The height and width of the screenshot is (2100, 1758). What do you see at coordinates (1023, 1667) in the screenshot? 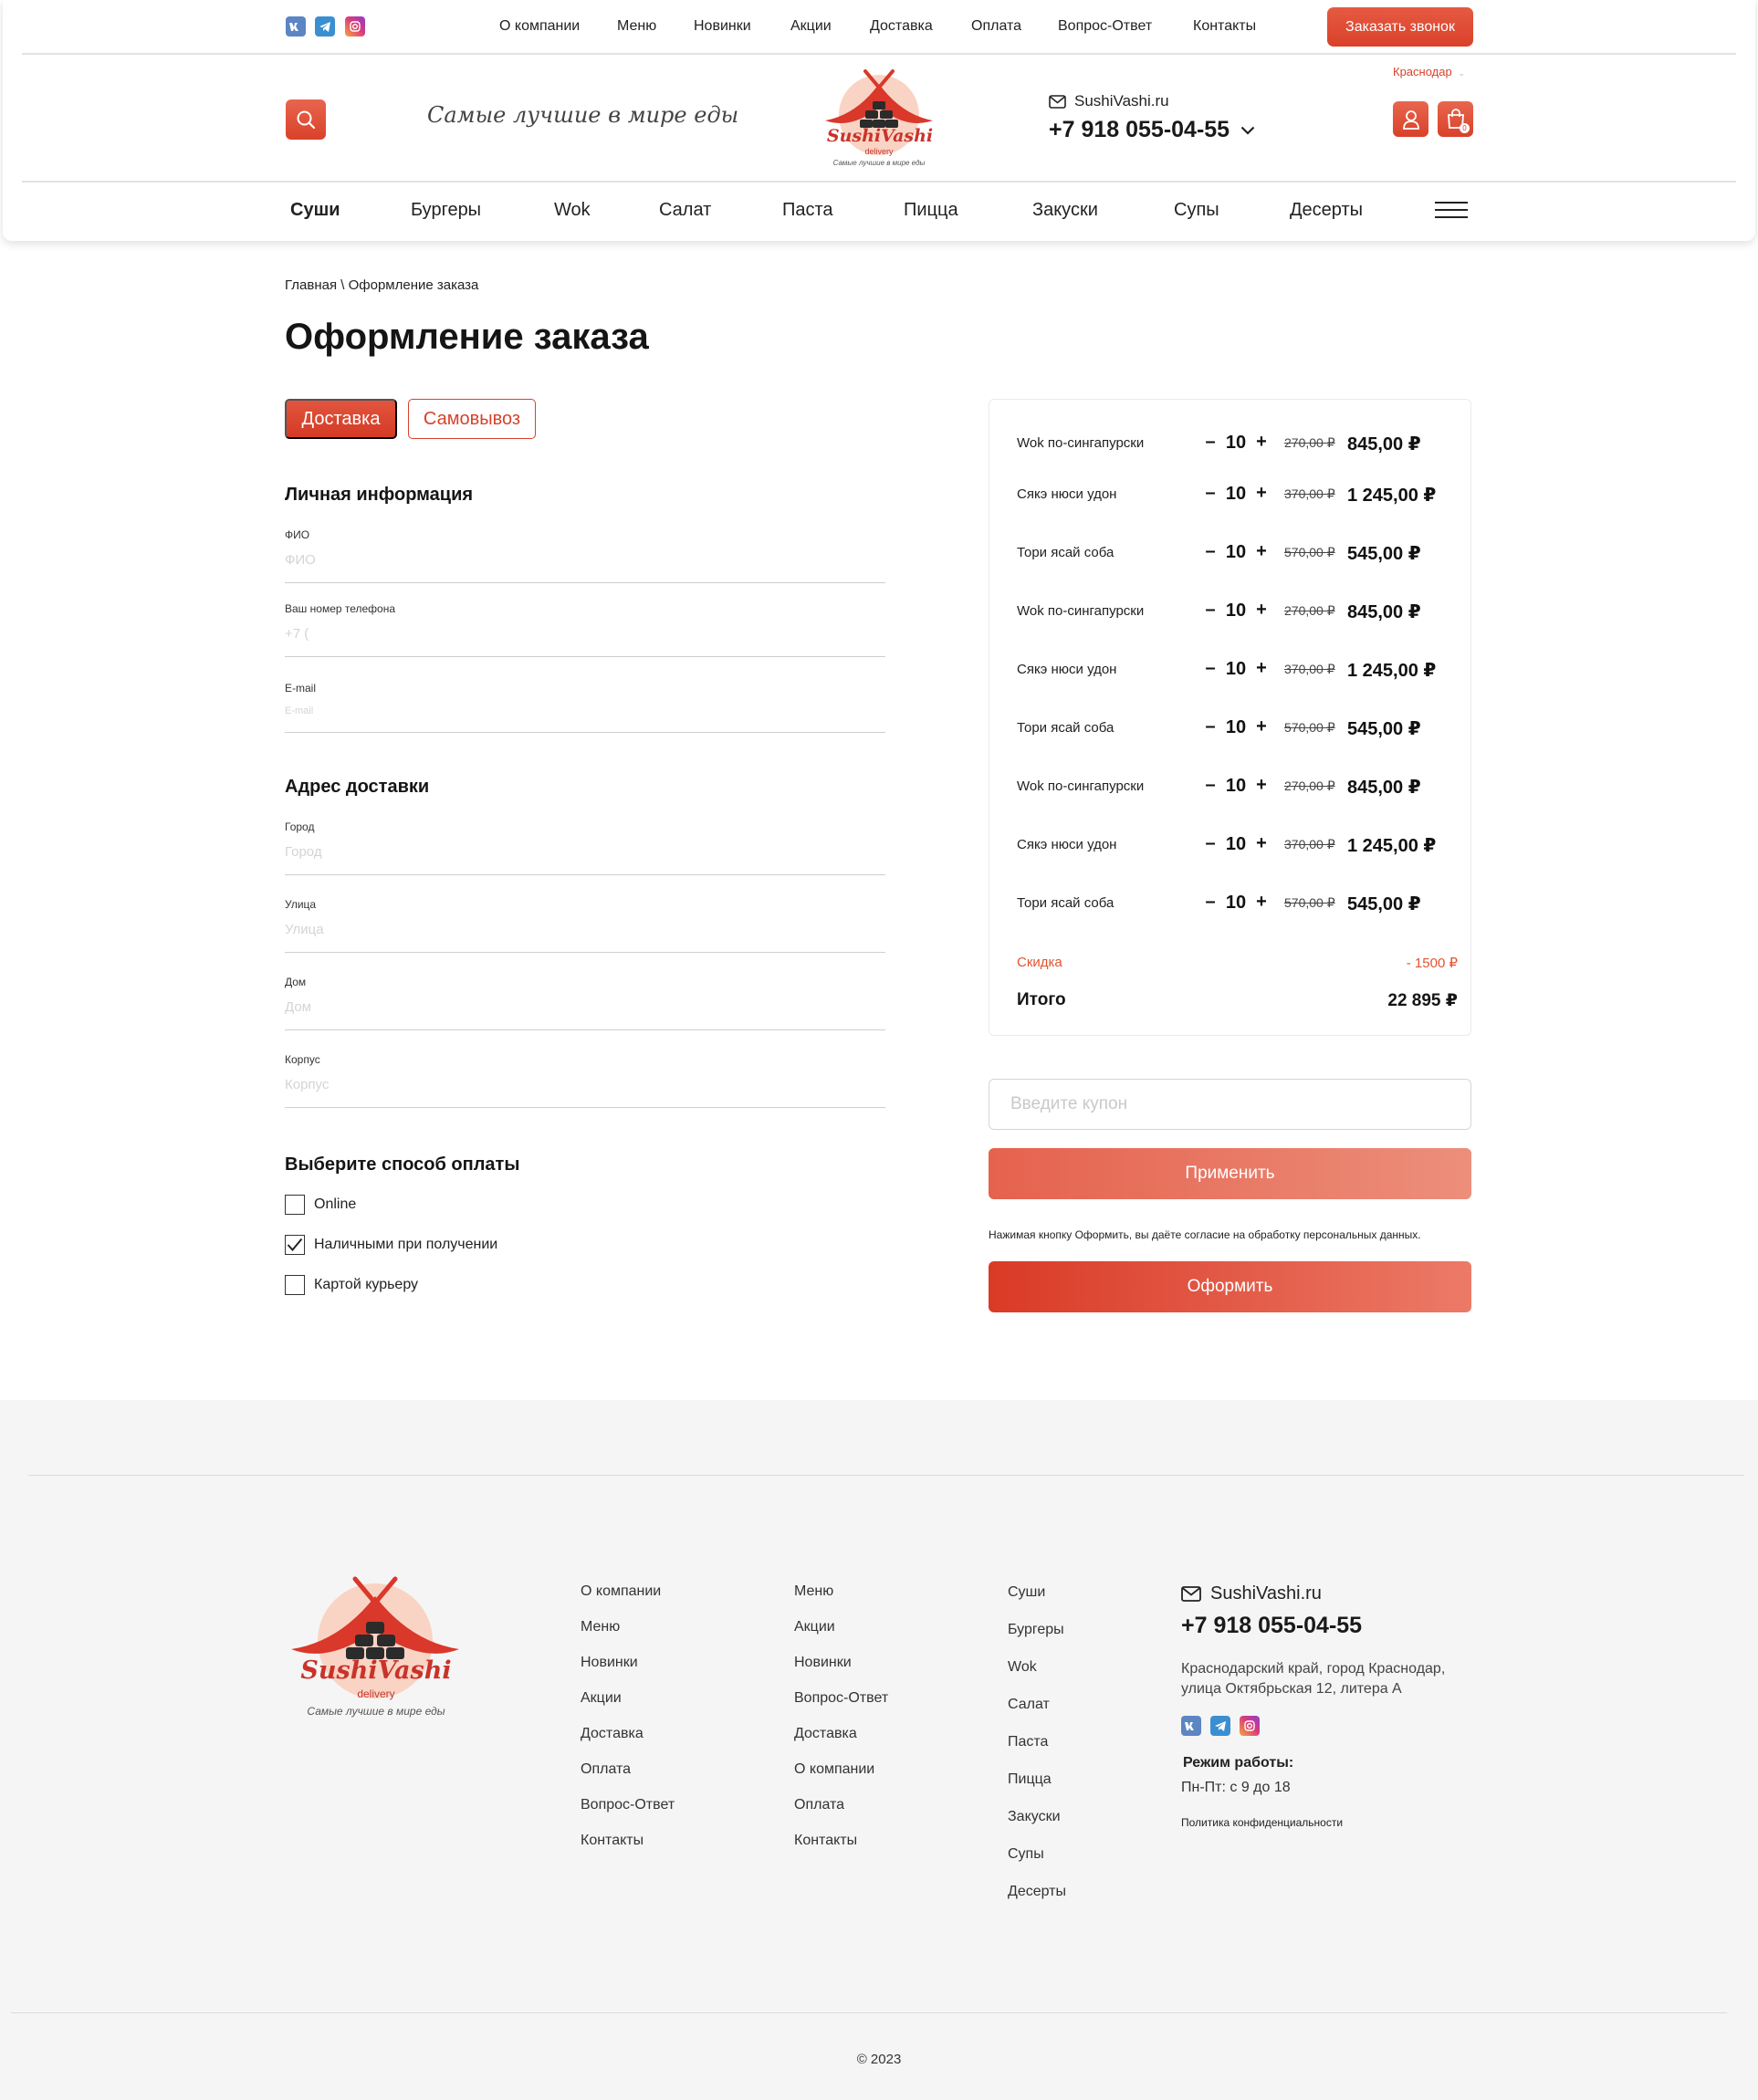
I see `footer-category-link: Wok` at bounding box center [1023, 1667].